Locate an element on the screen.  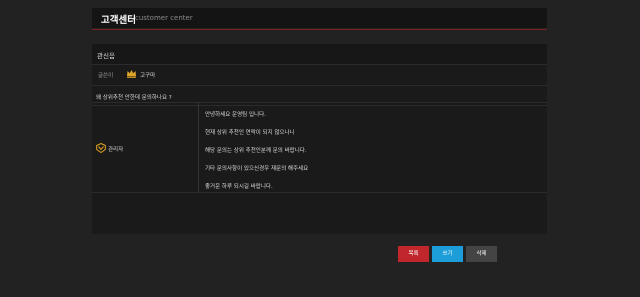
answer-line: 안녕하세요 운영팀 입니다. is located at coordinates (235, 115).